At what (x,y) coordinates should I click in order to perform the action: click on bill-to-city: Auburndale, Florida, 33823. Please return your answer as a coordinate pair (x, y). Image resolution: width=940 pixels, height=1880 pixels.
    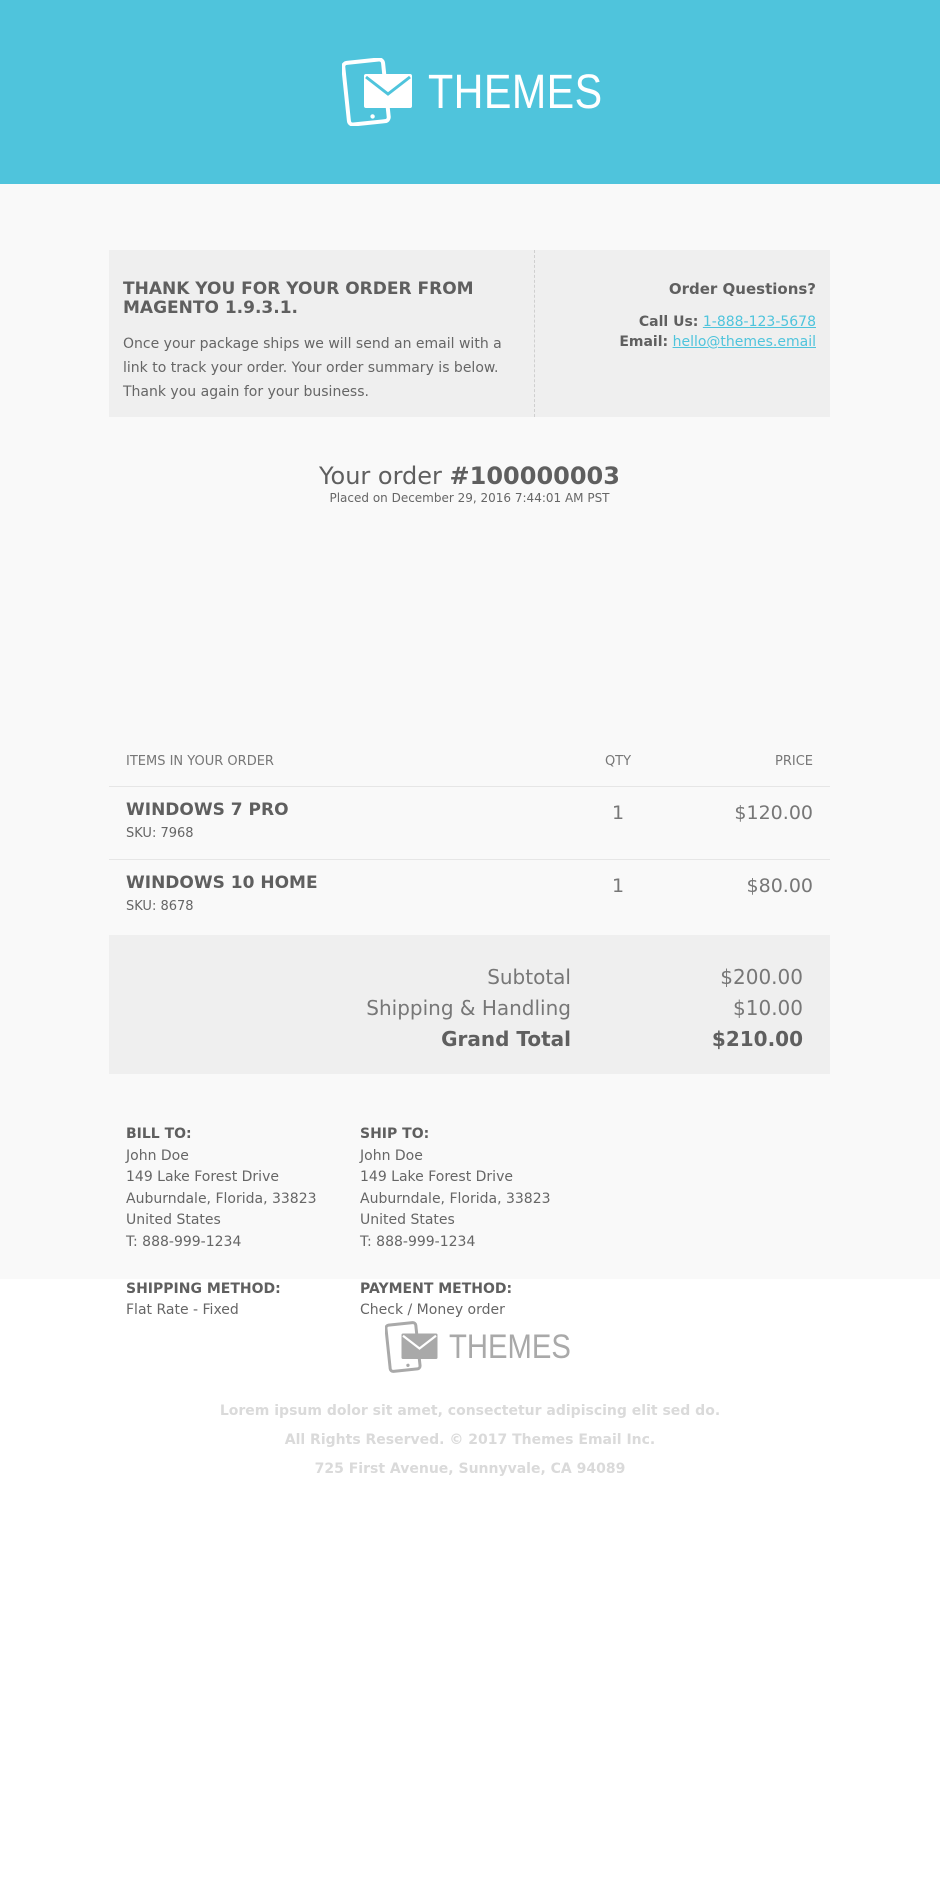
    Looking at the image, I should click on (221, 1198).